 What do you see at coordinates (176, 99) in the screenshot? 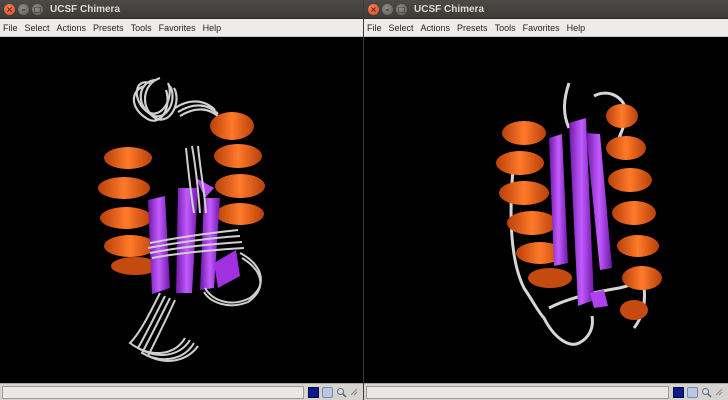
I see `coil-bundle-top` at bounding box center [176, 99].